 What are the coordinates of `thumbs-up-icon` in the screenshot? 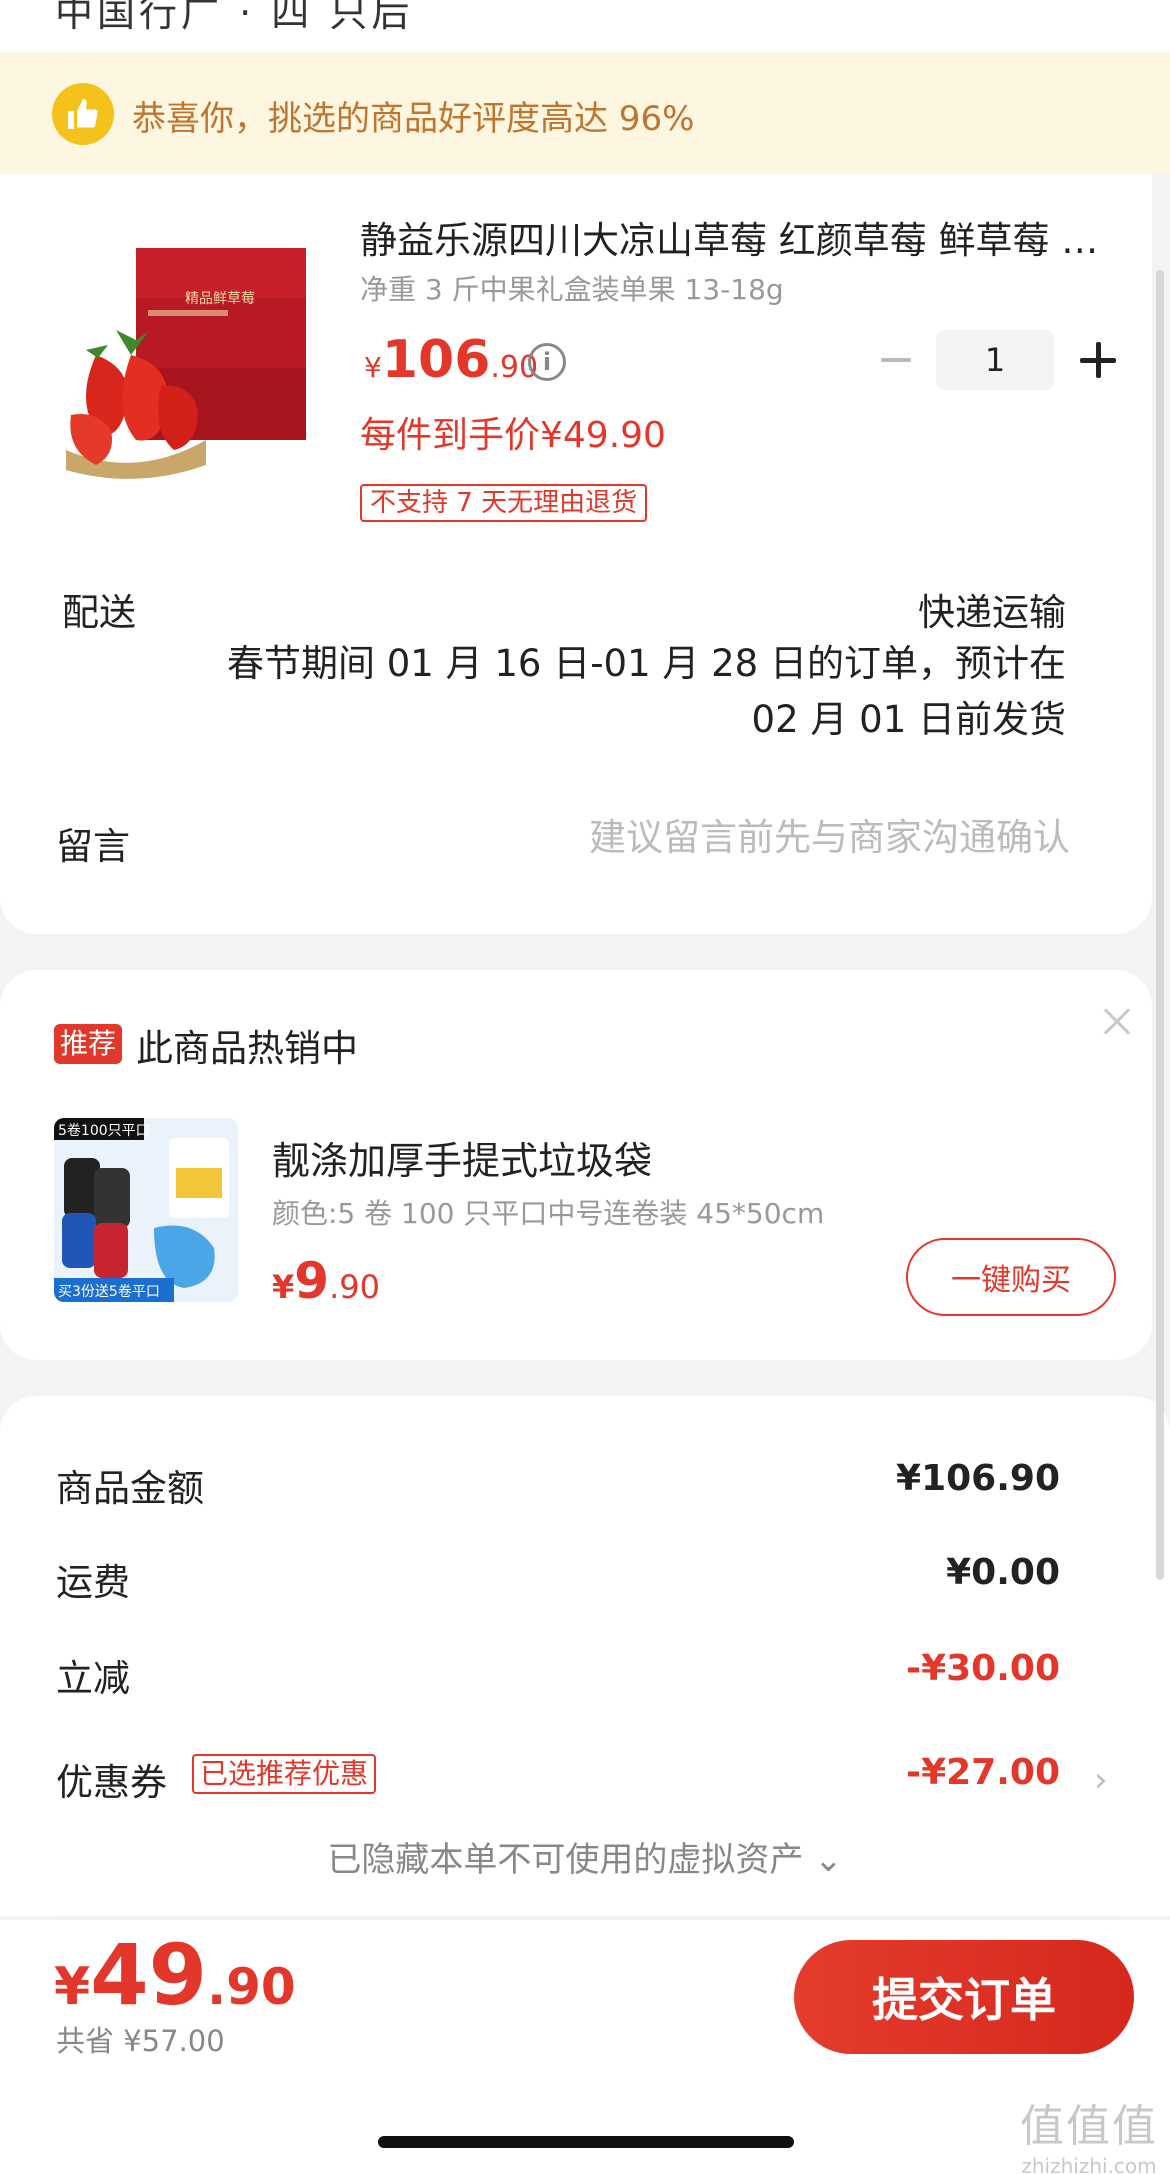 It's located at (83, 114).